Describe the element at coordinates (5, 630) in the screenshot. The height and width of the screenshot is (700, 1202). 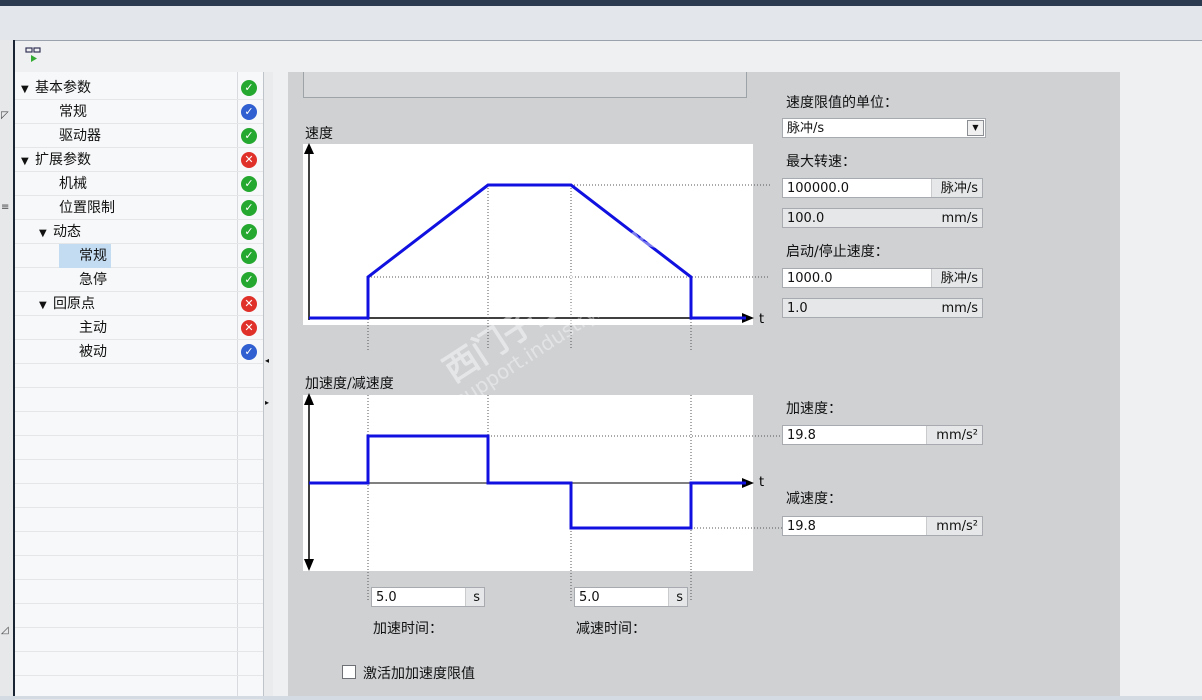
I see `scroll-down-icon: ◿` at that location.